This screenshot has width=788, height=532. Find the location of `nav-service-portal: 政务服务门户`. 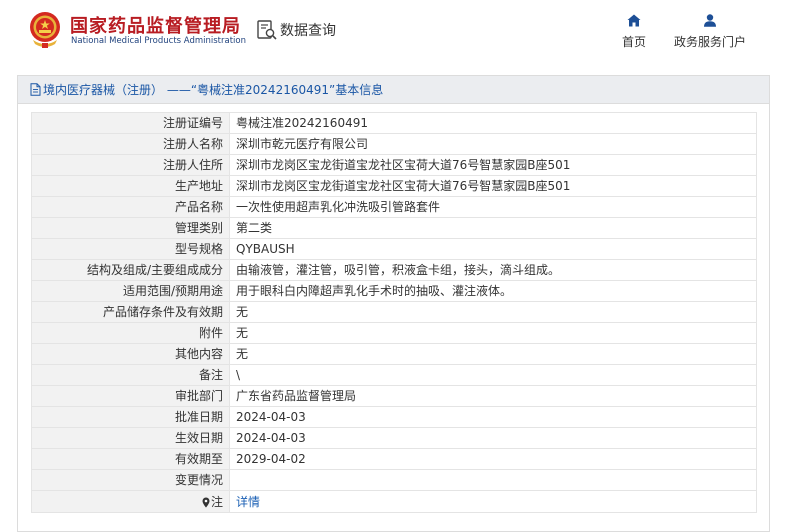

nav-service-portal: 政务服务门户 is located at coordinates (710, 34).